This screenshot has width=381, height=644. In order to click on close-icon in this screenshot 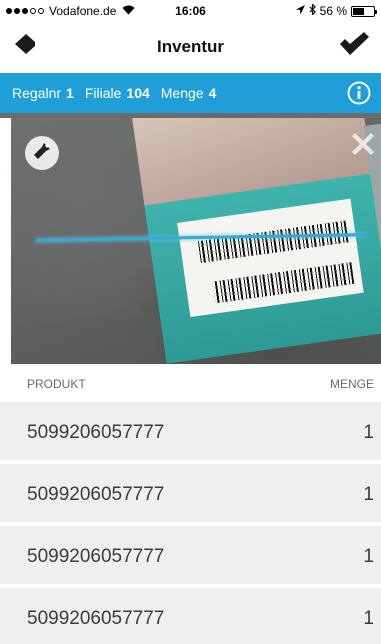, I will do `click(363, 146)`.